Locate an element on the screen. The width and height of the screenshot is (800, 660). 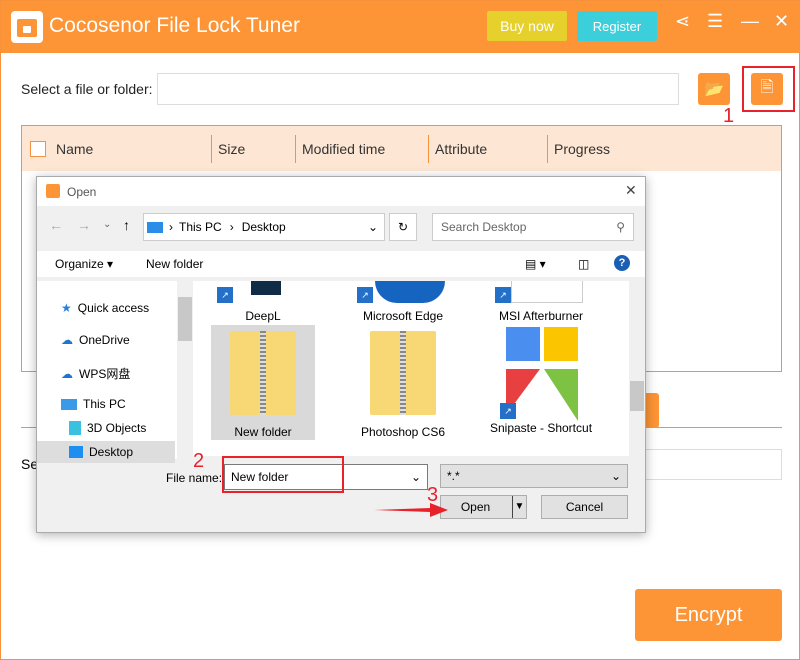
file-item: ↗ Microsoft Edge is located at coordinates (403, 302).